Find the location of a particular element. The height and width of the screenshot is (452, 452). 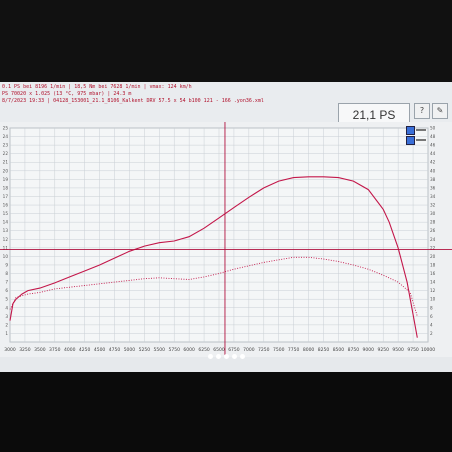

y-tick-label-right: 12 is located at coordinates (433, 290).